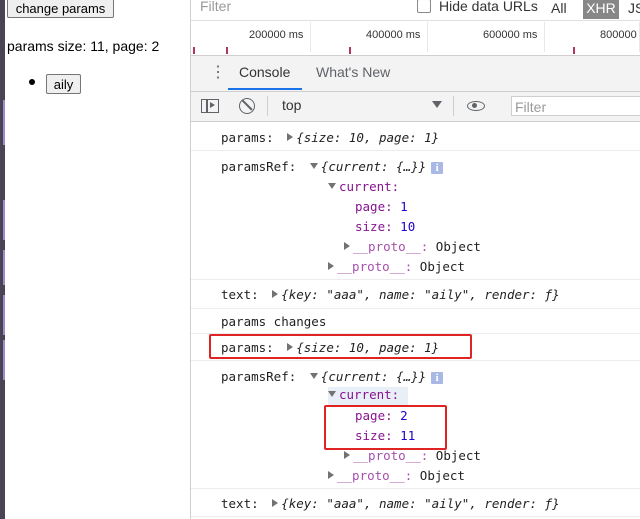  Describe the element at coordinates (484, 186) in the screenshot. I see `tree-node: current:` at that location.